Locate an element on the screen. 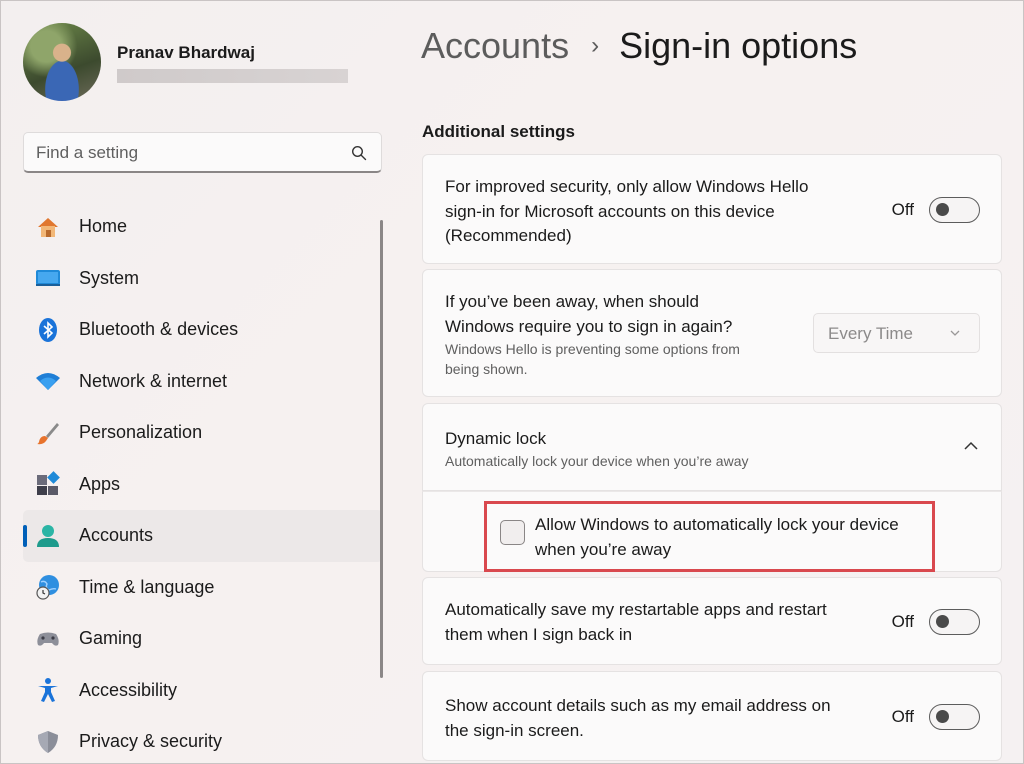 This screenshot has height=764, width=1024. active-indicator is located at coordinates (25, 536).